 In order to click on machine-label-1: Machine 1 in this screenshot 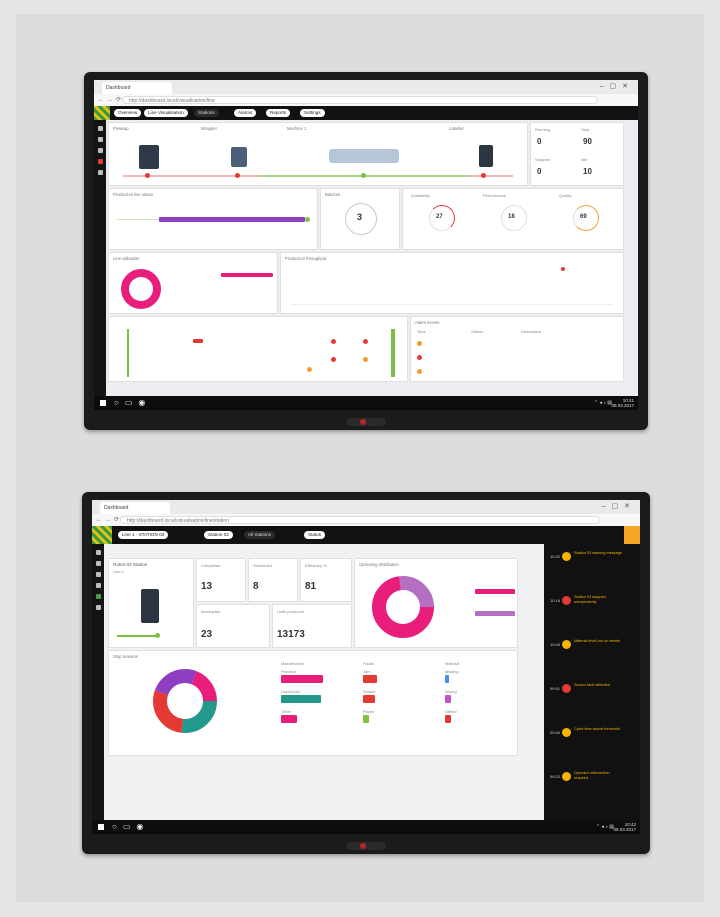, I will do `click(297, 128)`.